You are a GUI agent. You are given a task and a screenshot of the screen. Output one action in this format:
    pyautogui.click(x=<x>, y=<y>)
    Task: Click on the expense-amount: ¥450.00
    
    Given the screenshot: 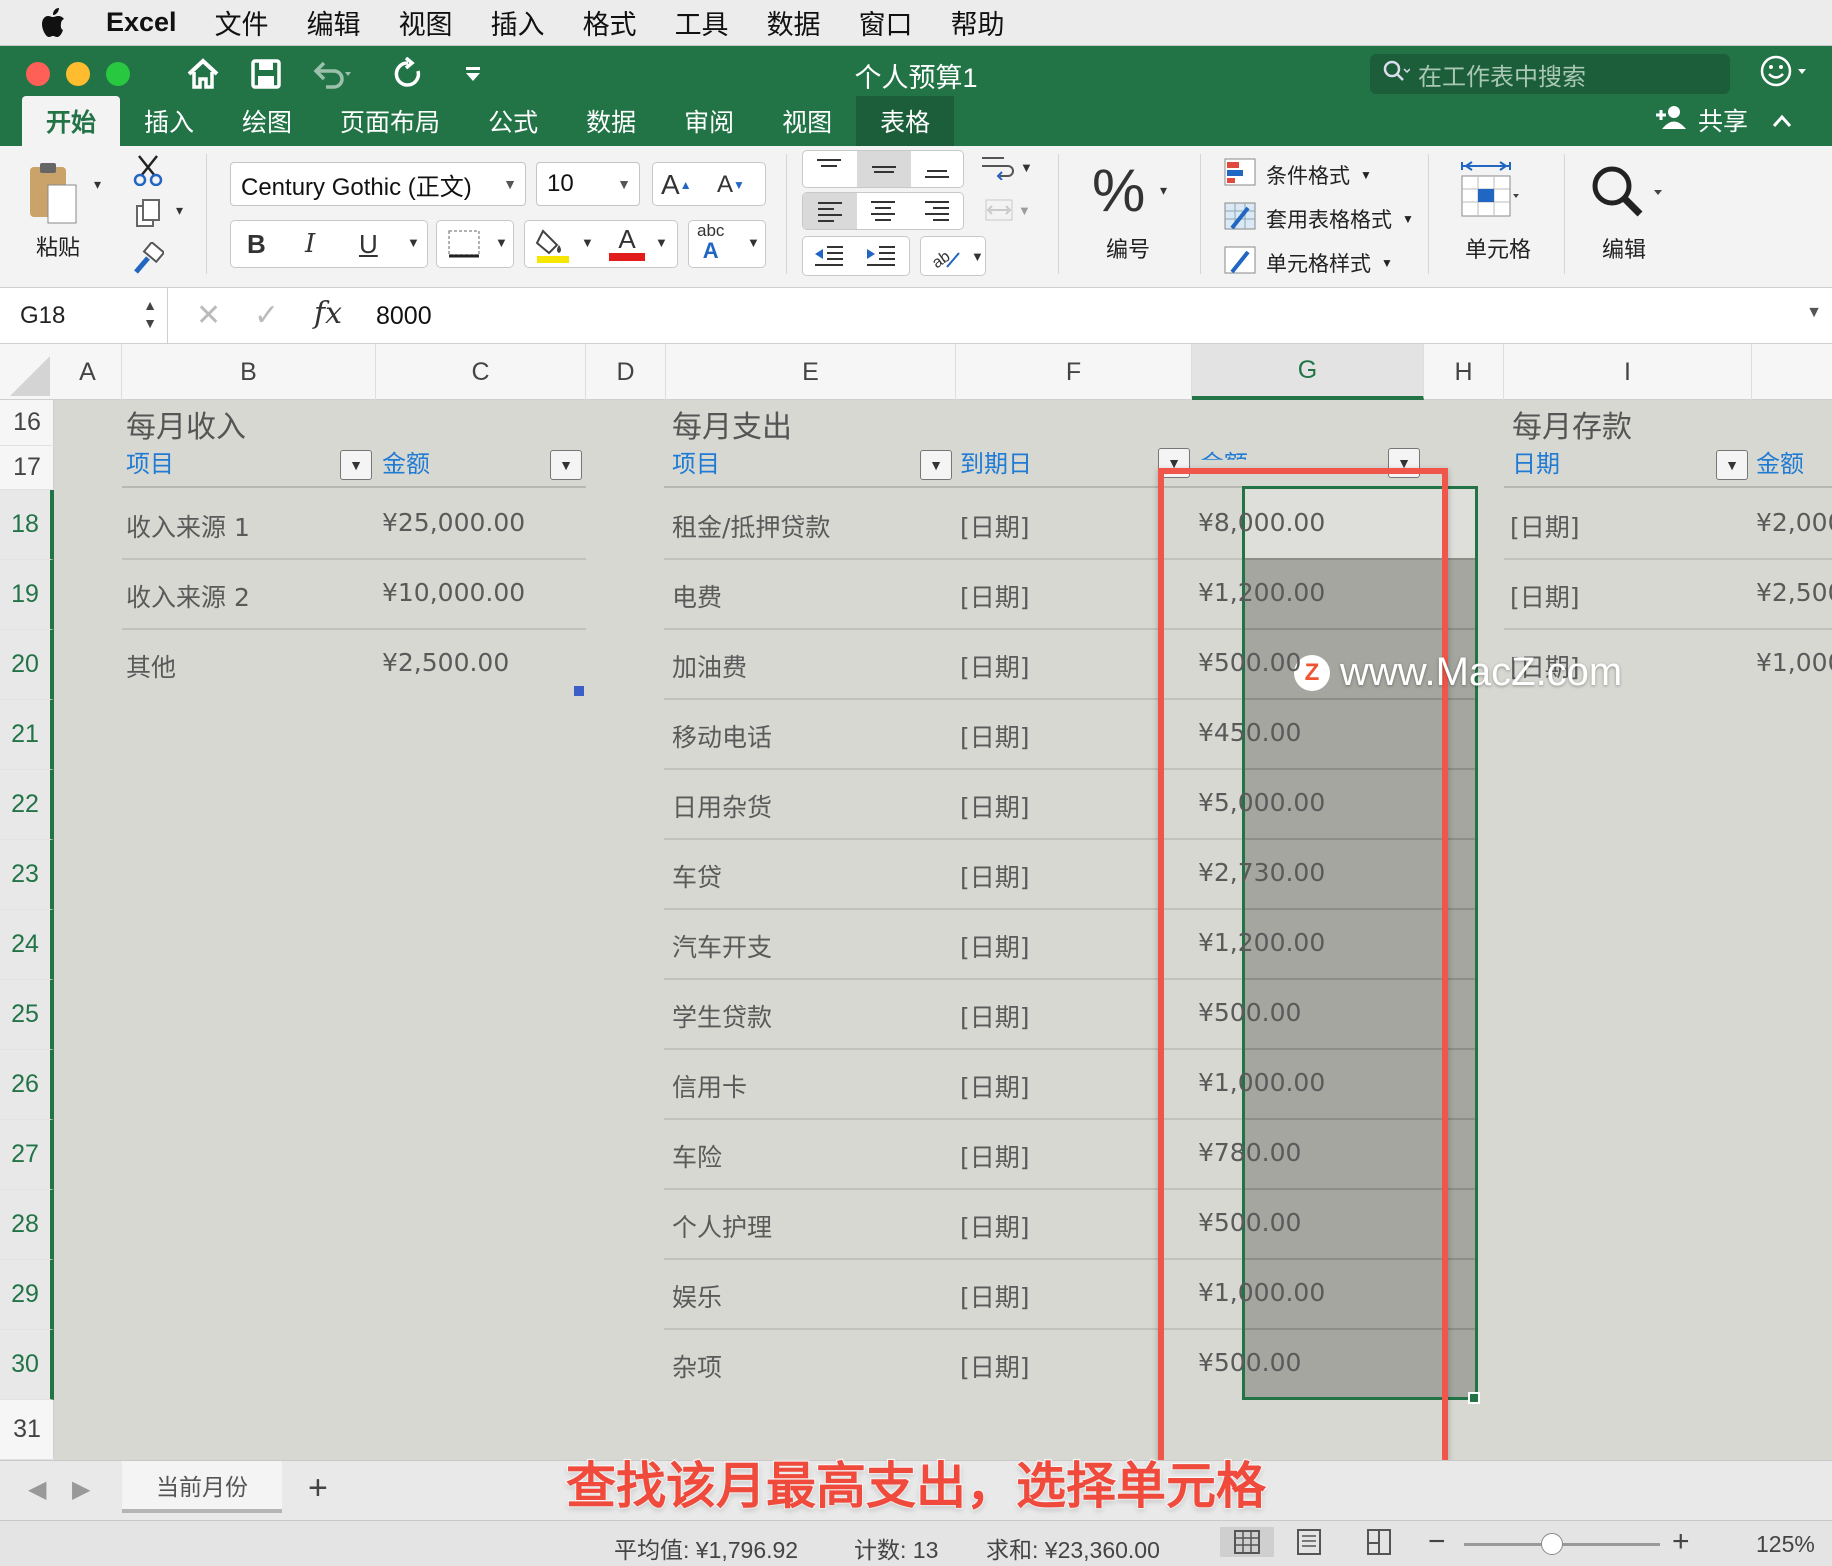 What is the action you would take?
    pyautogui.click(x=1249, y=732)
    